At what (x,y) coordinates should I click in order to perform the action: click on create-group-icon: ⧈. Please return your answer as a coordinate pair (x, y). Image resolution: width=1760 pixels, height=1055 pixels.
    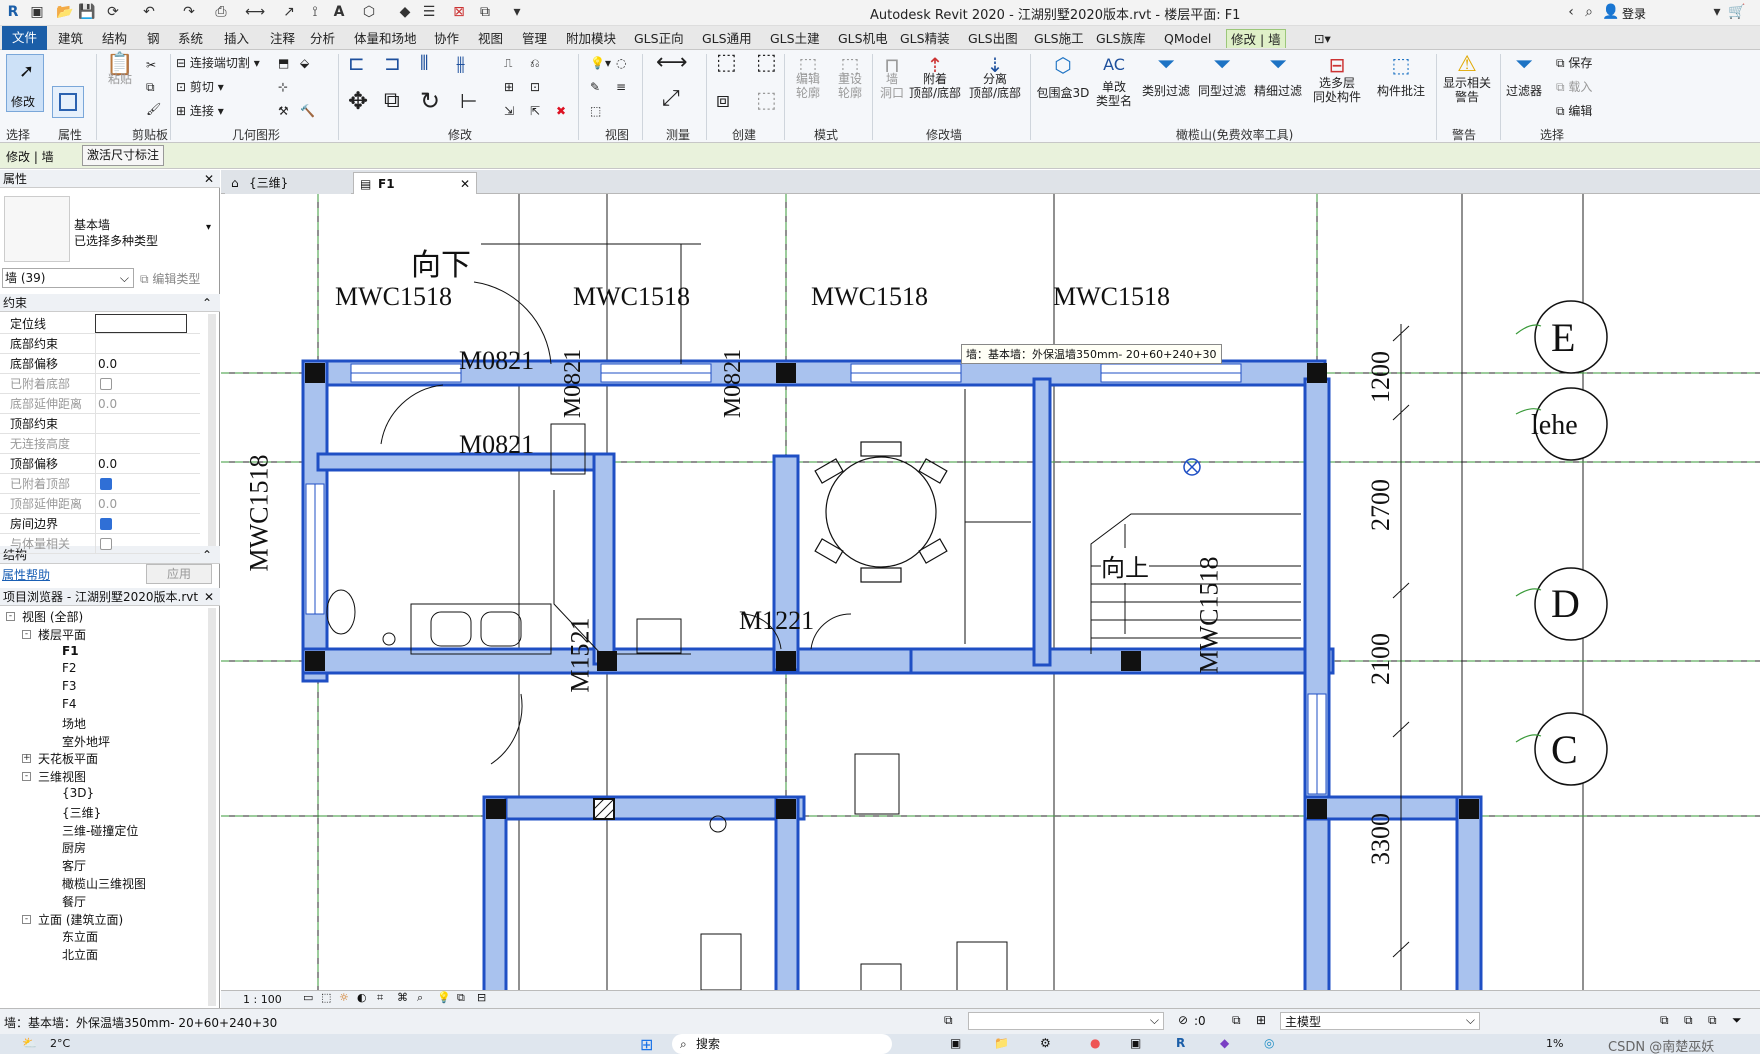
    Looking at the image, I should click on (723, 101).